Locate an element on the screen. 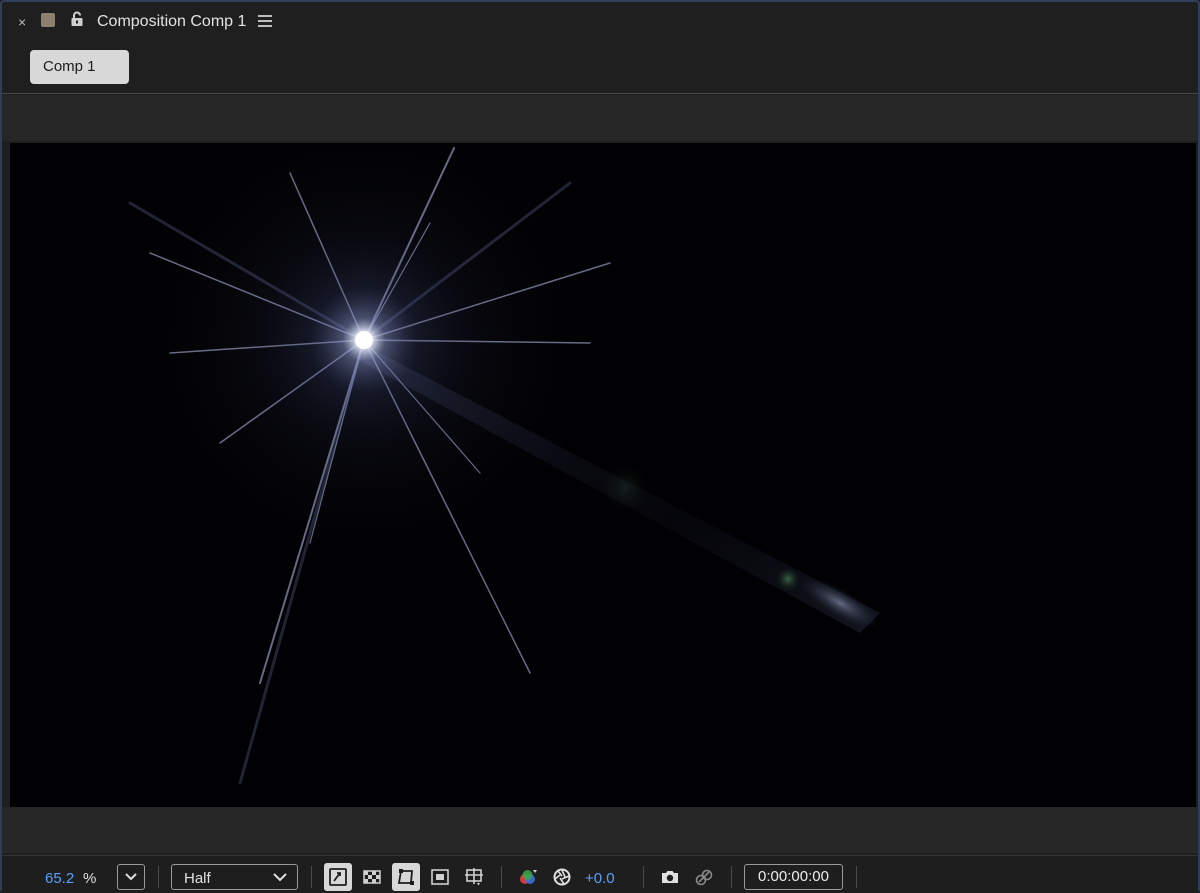  lock-icon is located at coordinates (77, 19).